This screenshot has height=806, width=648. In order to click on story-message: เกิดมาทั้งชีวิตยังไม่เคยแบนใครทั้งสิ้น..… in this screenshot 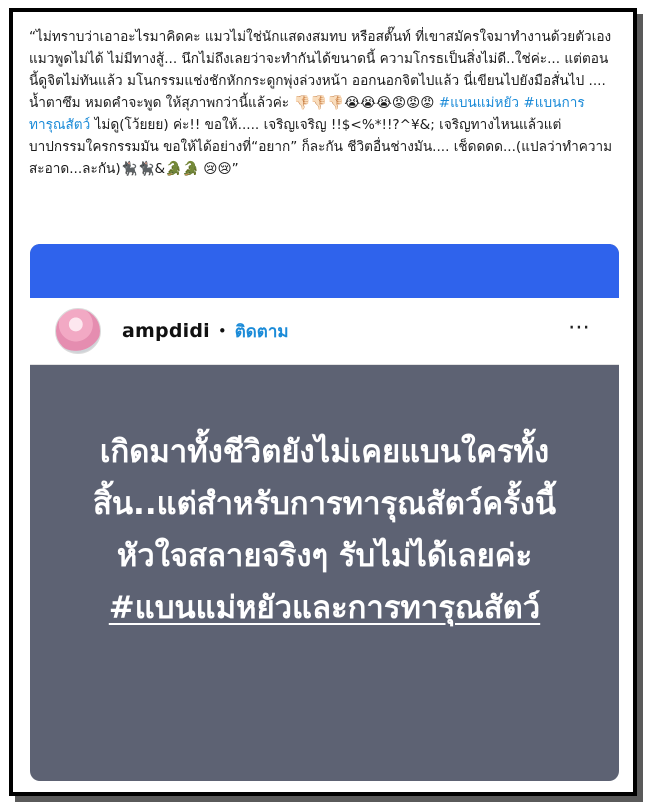, I will do `click(324, 504)`.